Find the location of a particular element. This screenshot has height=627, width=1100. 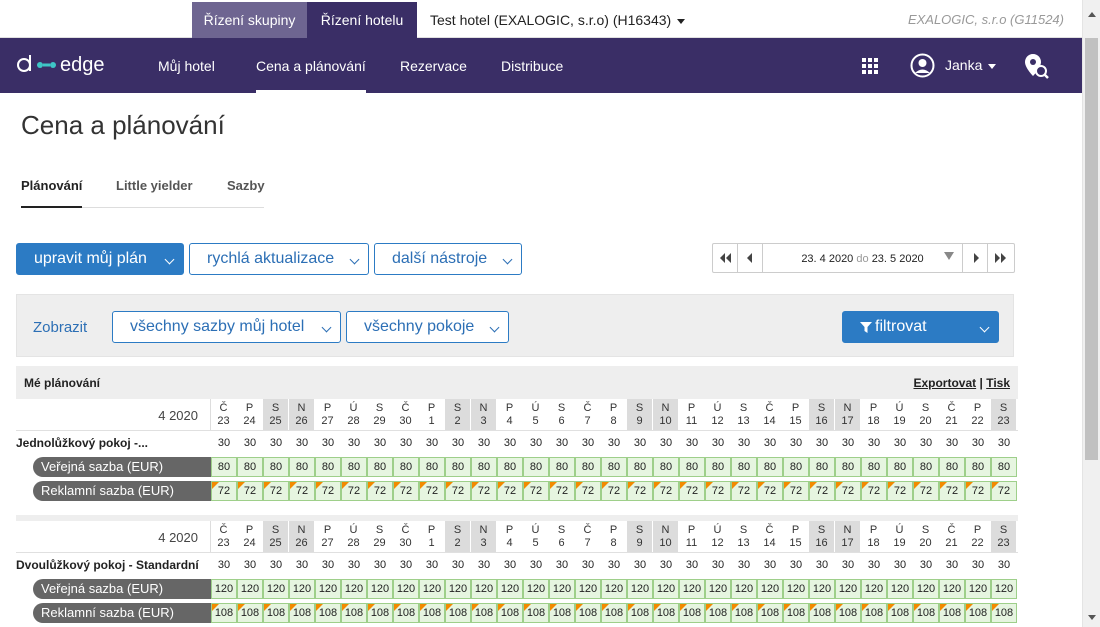

user-menu: Janka is located at coordinates (971, 65).